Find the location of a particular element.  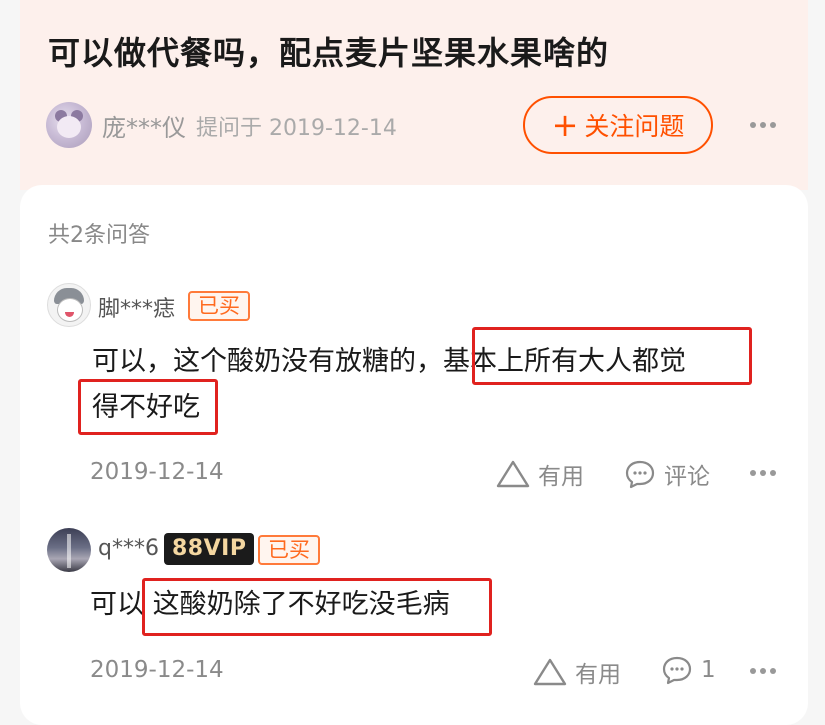

asker-avatar is located at coordinates (69, 125).